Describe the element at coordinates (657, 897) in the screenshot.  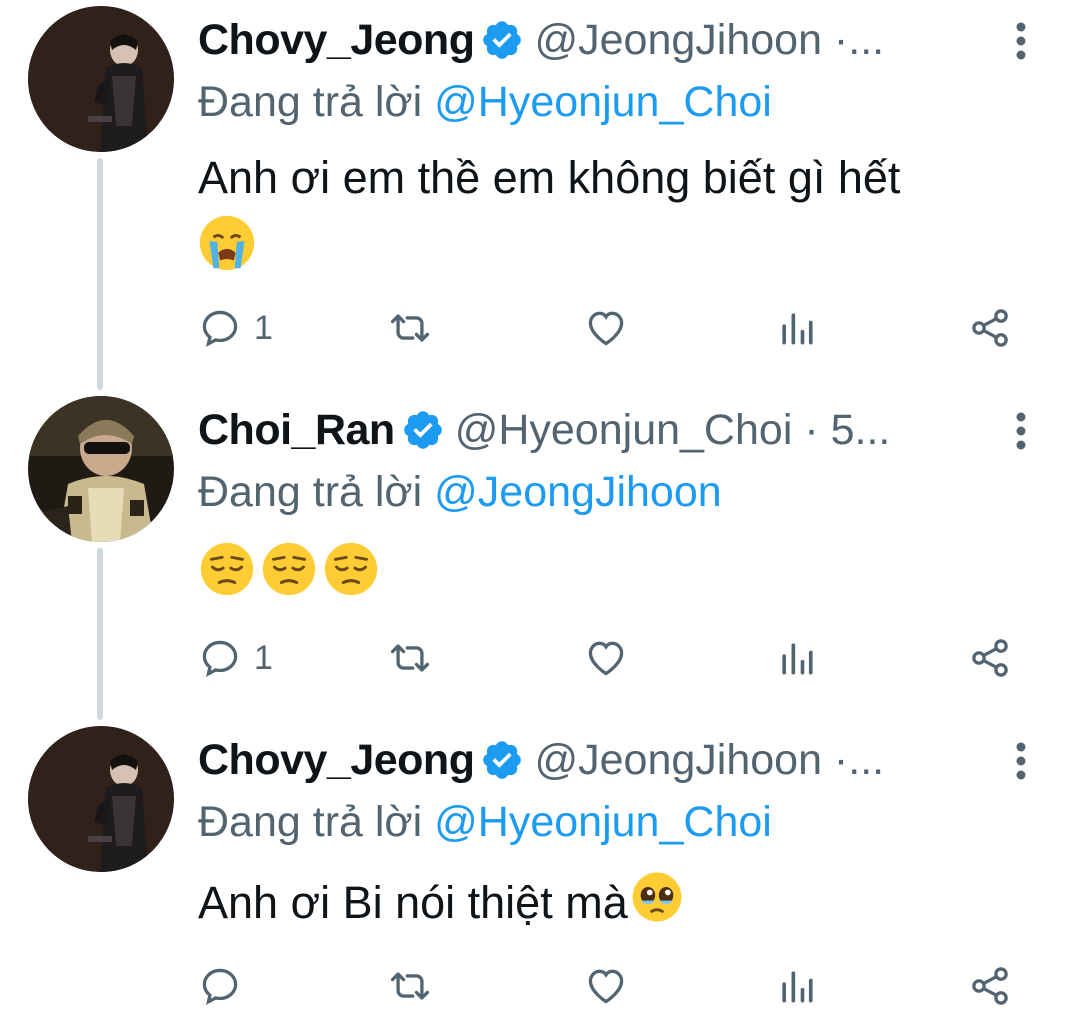
I see `pleading-face-emoji` at that location.